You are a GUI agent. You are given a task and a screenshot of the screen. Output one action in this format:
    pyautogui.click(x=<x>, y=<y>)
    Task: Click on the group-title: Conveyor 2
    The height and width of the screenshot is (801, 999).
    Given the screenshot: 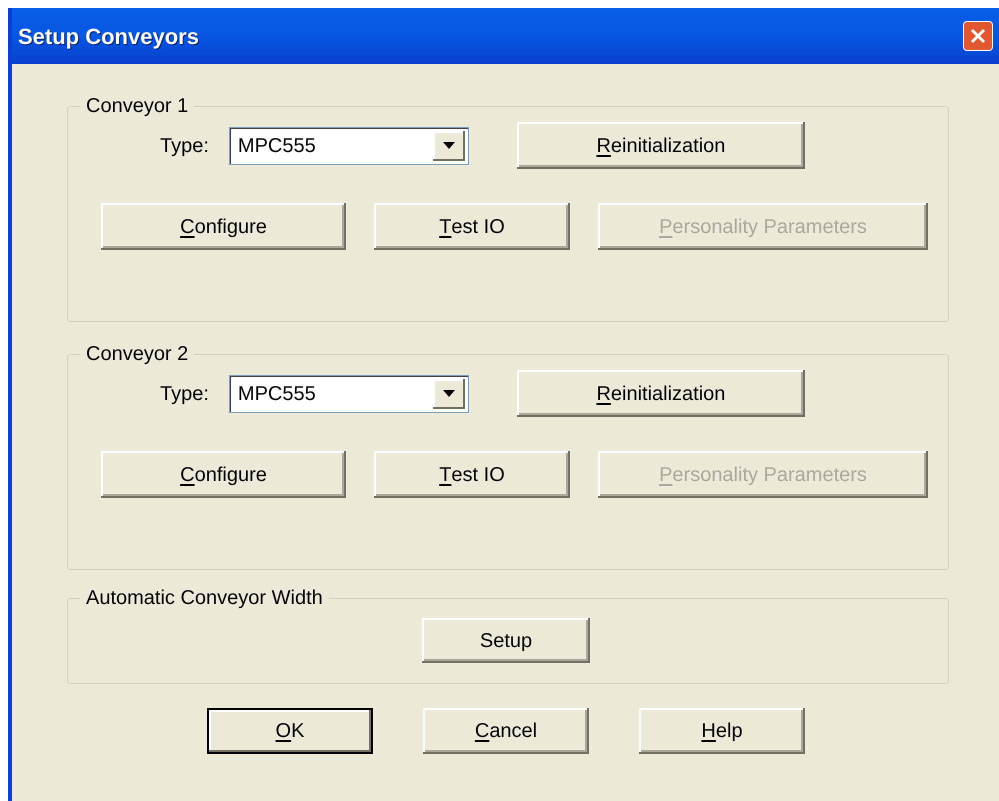 What is the action you would take?
    pyautogui.click(x=137, y=354)
    